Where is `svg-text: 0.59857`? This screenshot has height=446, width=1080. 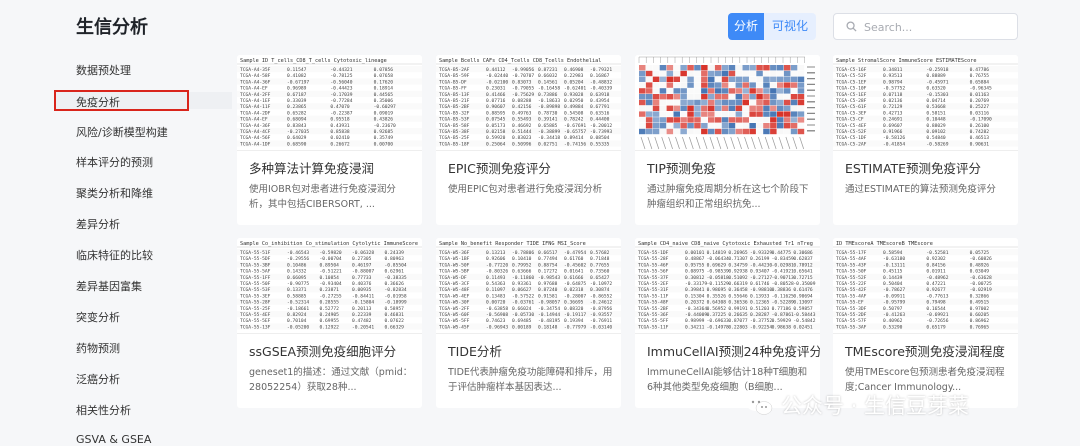
svg-text: 0.59857 is located at coordinates (803, 309).